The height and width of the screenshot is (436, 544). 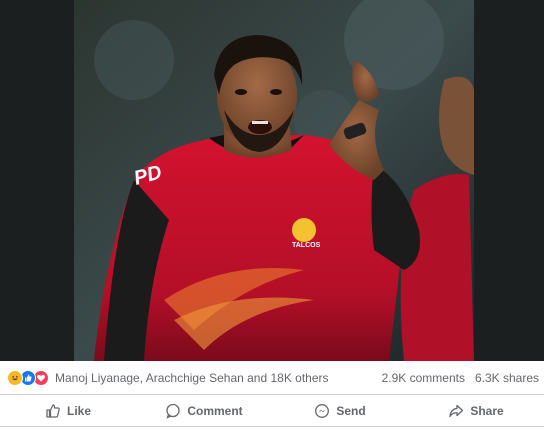 I want to click on engagement-counts: 2.9K comments 6.3K shares, so click(x=458, y=378).